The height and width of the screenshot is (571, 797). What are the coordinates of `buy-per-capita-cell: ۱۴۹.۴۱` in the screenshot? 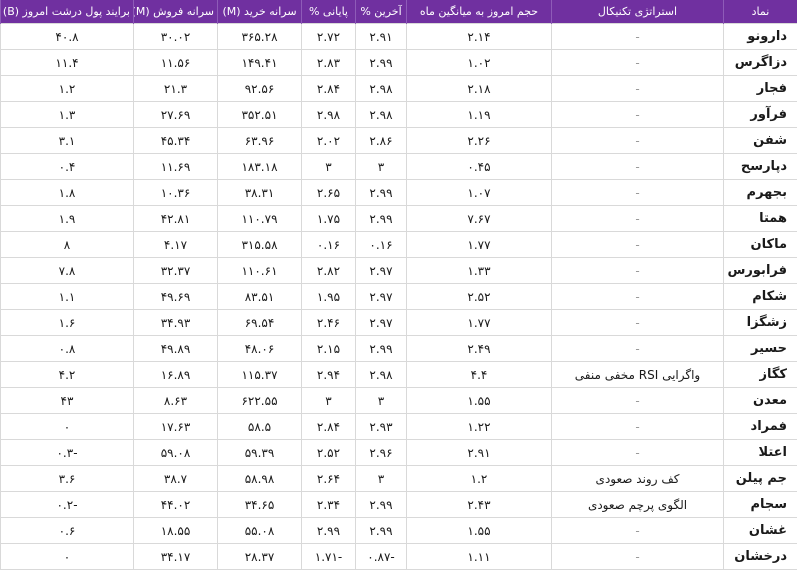 It's located at (259, 62).